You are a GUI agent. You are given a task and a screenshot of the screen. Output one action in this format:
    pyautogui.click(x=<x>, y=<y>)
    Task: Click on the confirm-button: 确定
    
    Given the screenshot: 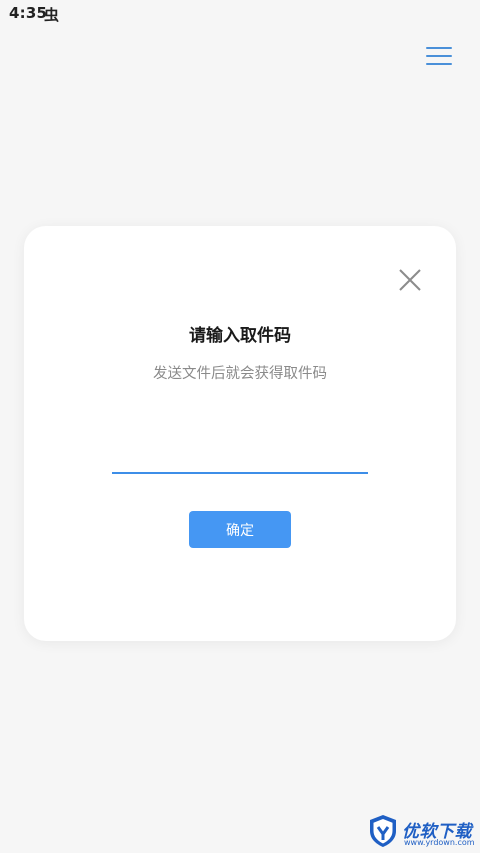 What is the action you would take?
    pyautogui.click(x=240, y=529)
    